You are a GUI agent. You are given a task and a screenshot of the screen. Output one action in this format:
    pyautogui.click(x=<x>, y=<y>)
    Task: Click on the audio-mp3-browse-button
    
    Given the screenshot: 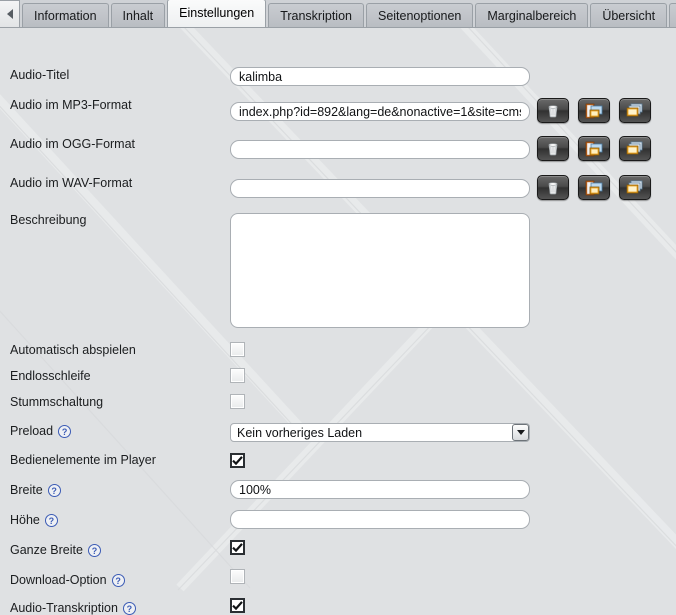 What is the action you would take?
    pyautogui.click(x=594, y=110)
    